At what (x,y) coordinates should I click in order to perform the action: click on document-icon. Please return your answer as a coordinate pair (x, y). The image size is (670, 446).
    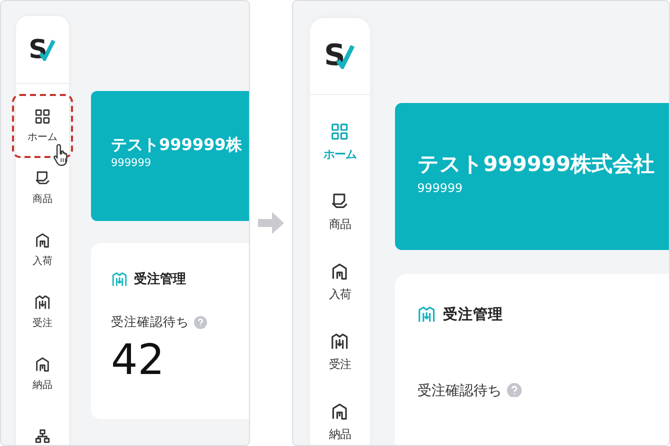
    Looking at the image, I should click on (42, 178).